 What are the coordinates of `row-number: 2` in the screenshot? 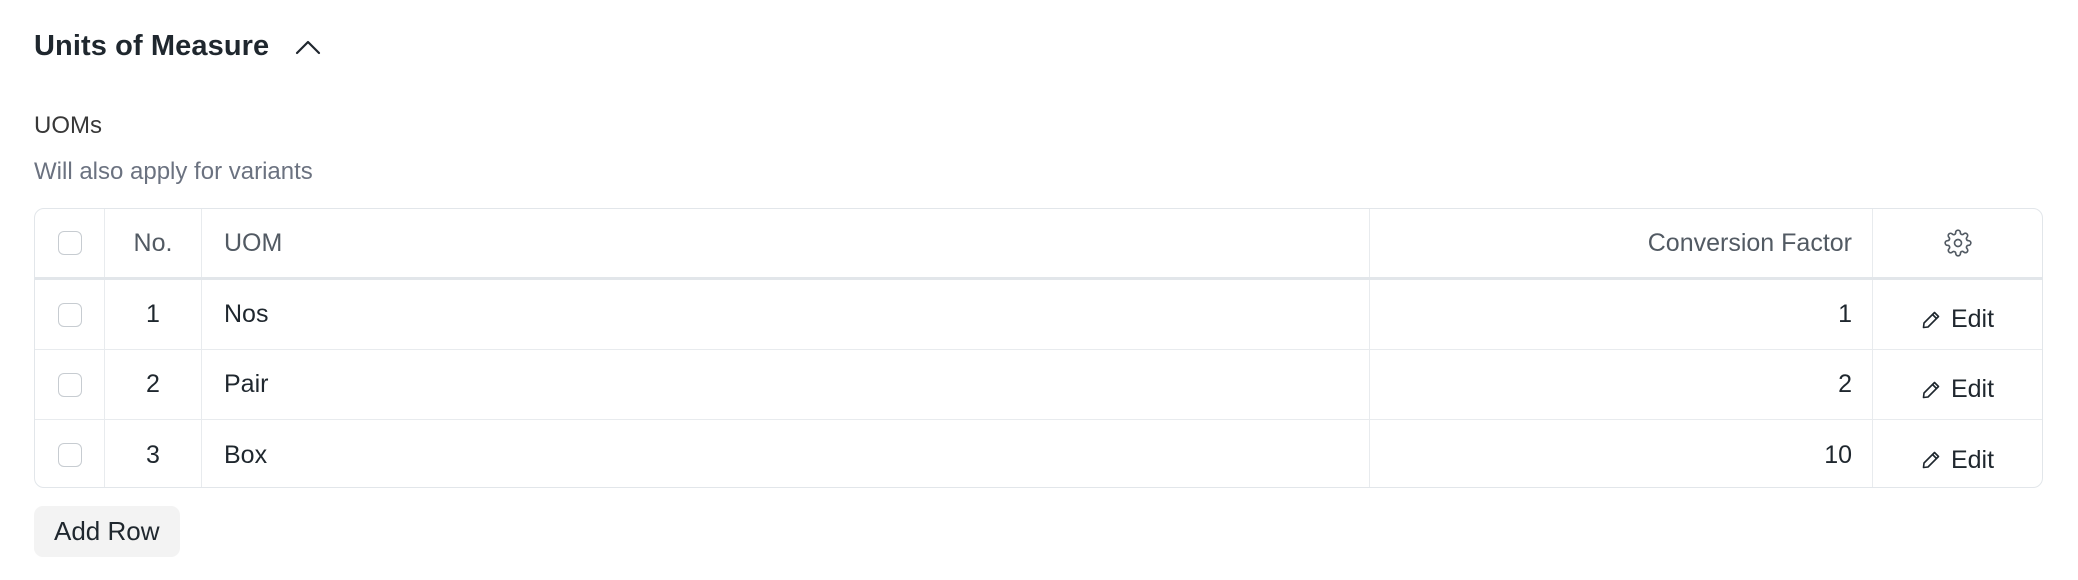 It's located at (153, 384).